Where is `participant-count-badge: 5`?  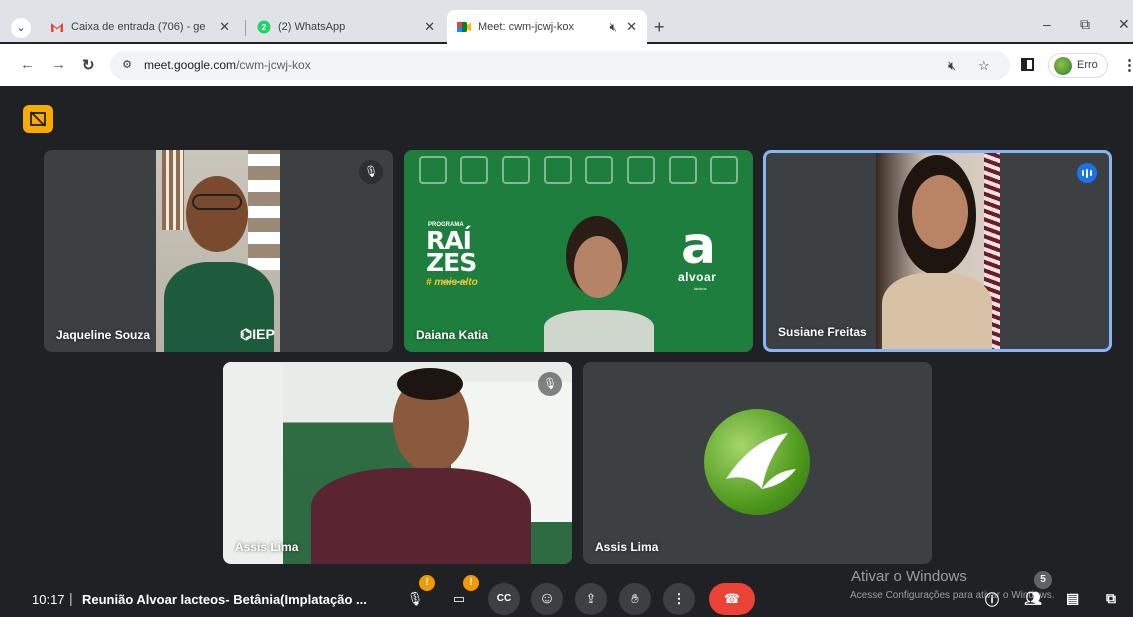 participant-count-badge: 5 is located at coordinates (1043, 580).